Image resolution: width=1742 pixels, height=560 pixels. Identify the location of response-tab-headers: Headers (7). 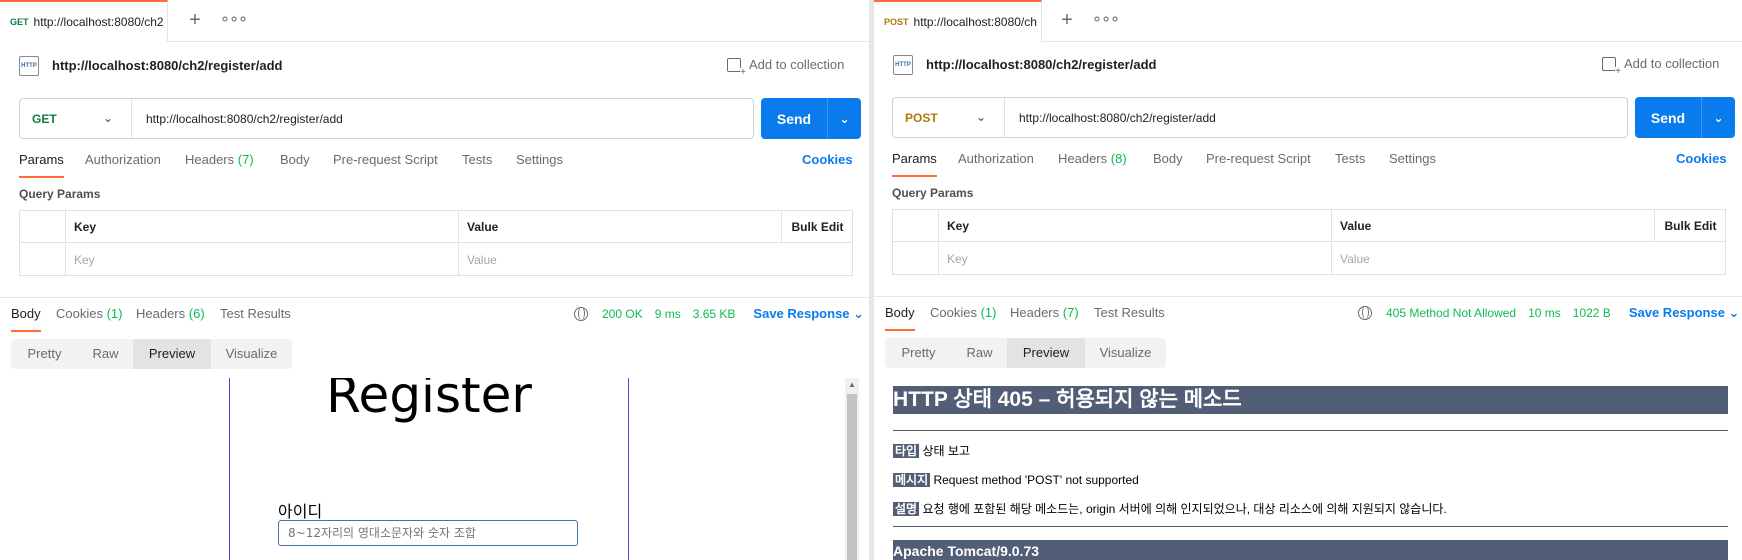
(1044, 312).